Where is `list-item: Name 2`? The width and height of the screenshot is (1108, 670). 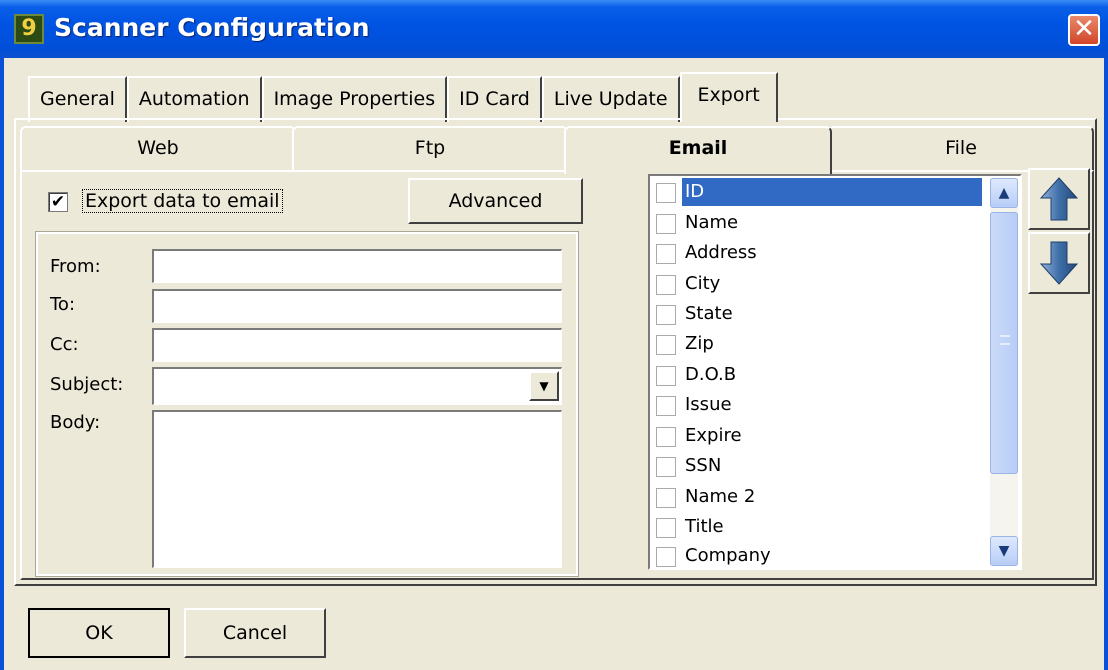 list-item: Name 2 is located at coordinates (817, 498).